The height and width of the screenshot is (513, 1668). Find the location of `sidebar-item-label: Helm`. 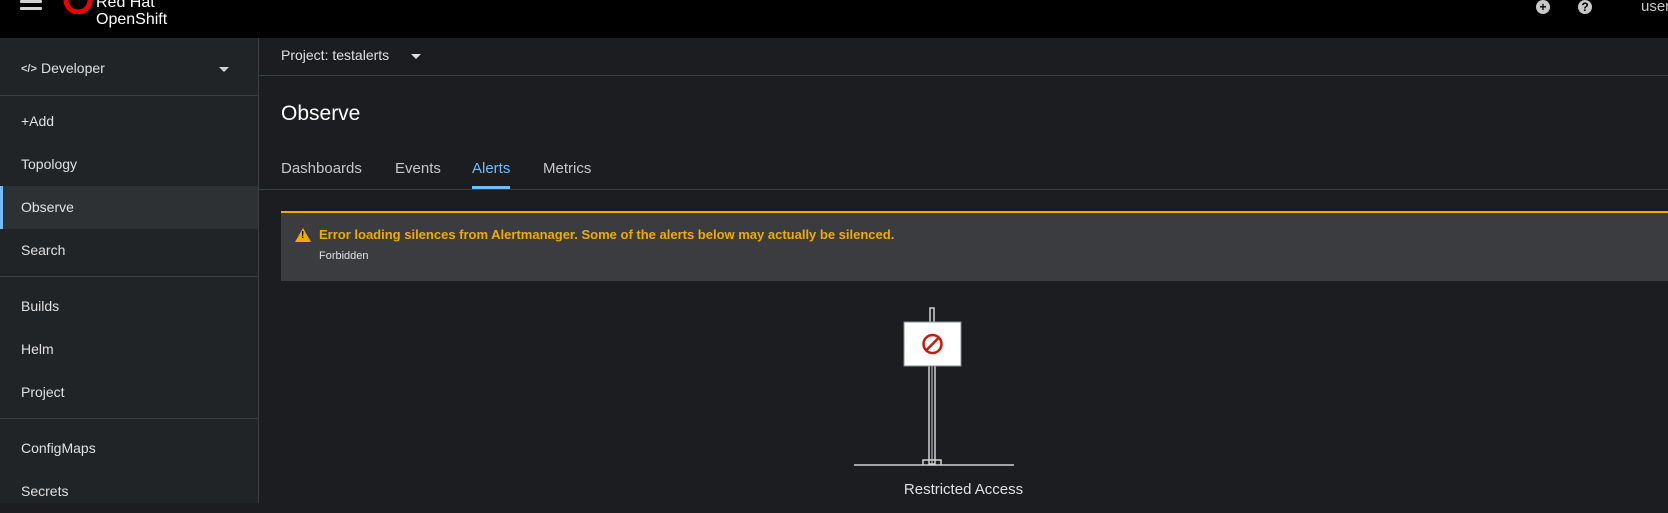

sidebar-item-label: Helm is located at coordinates (37, 349).